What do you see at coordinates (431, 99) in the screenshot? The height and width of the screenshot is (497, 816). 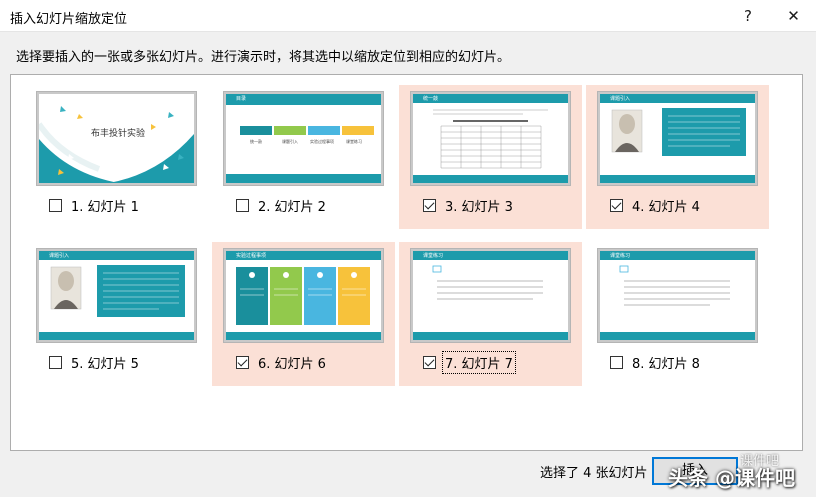 I see `slide-3-heading: 统一敲` at bounding box center [431, 99].